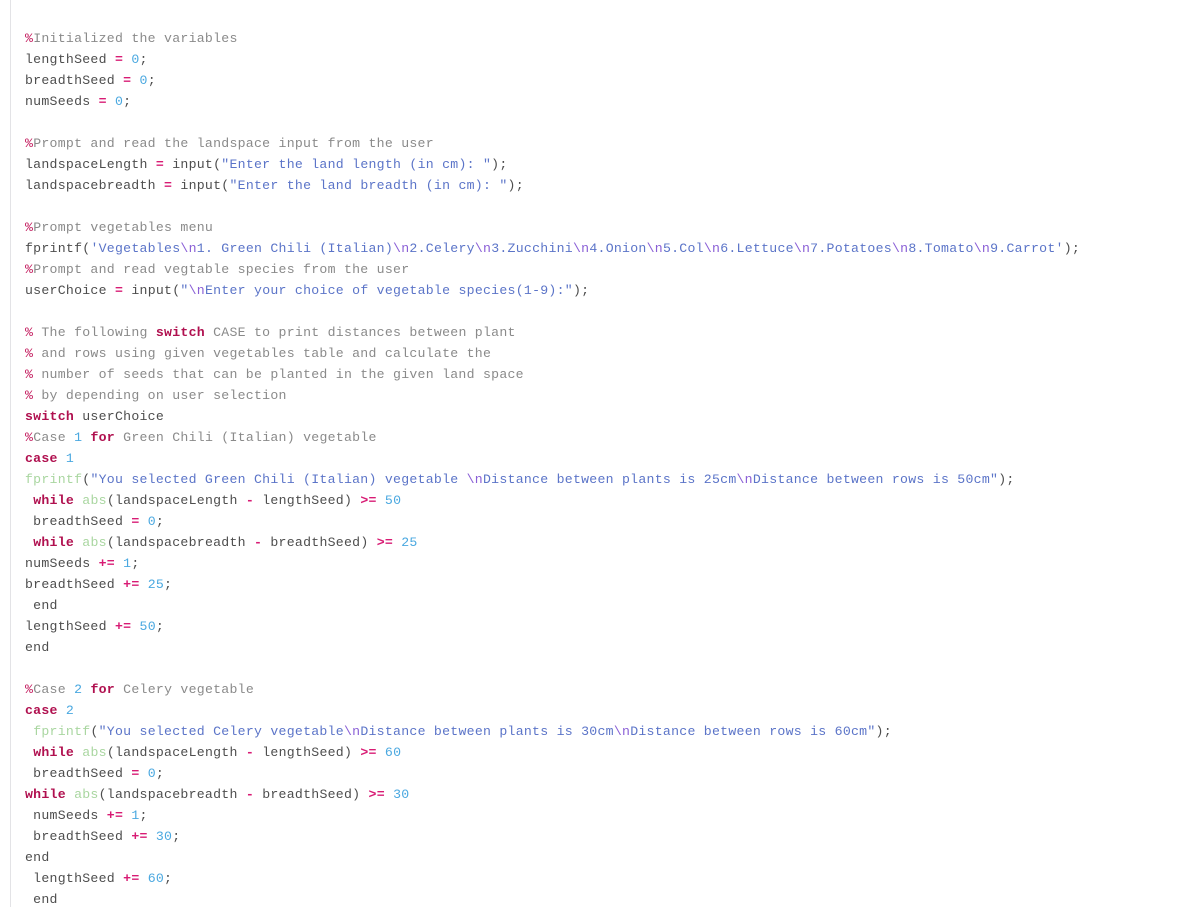 Image resolution: width=1197 pixels, height=910 pixels. What do you see at coordinates (611, 101) in the screenshot?
I see `code-line: numSeeds = 0;` at bounding box center [611, 101].